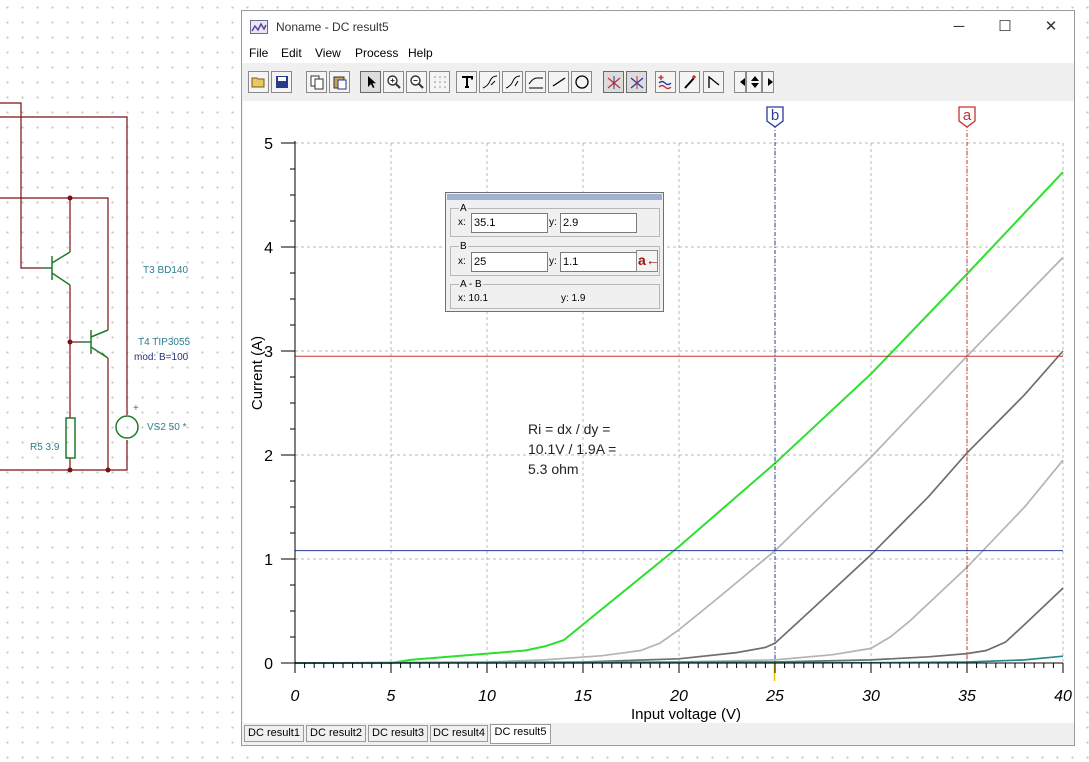 This screenshot has height=762, width=1089. I want to click on x-tick-label: 25, so click(774, 696).